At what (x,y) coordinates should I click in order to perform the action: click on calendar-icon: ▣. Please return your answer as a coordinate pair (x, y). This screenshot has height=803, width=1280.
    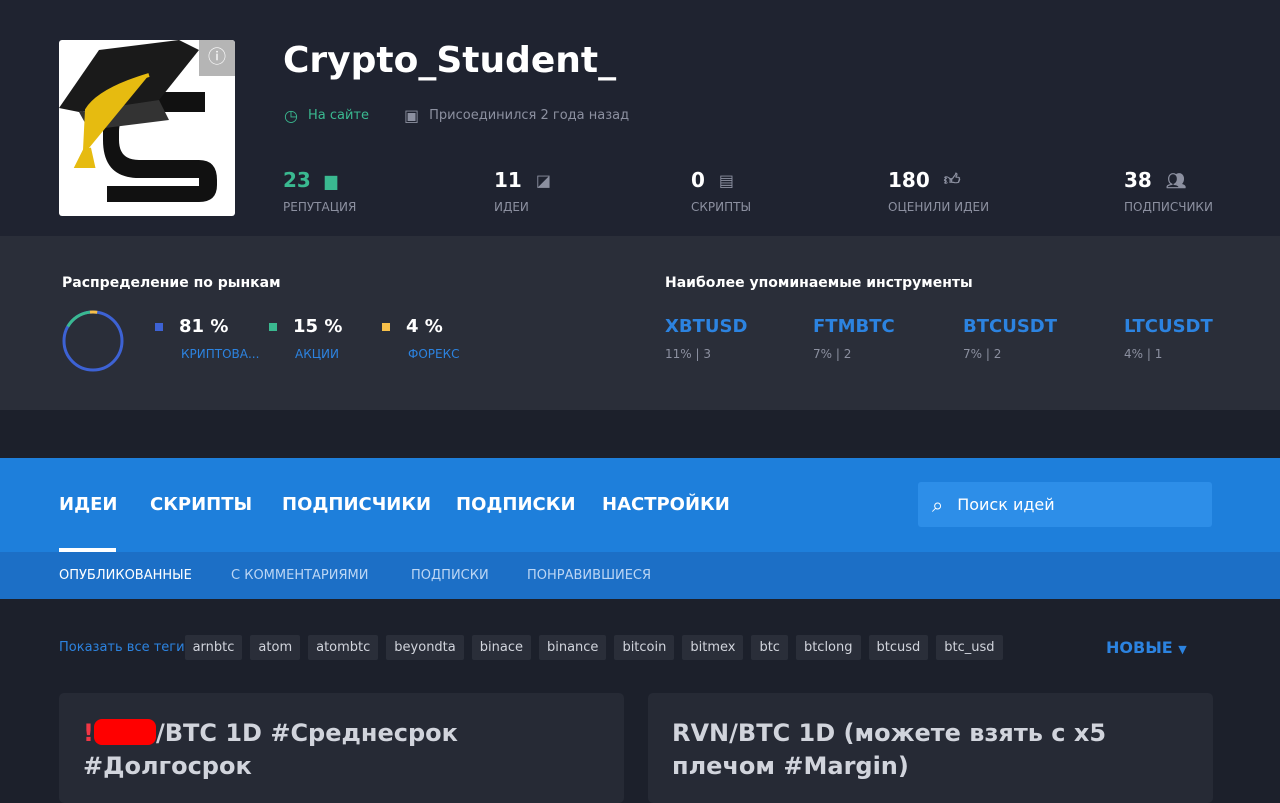
    Looking at the image, I should click on (412, 115).